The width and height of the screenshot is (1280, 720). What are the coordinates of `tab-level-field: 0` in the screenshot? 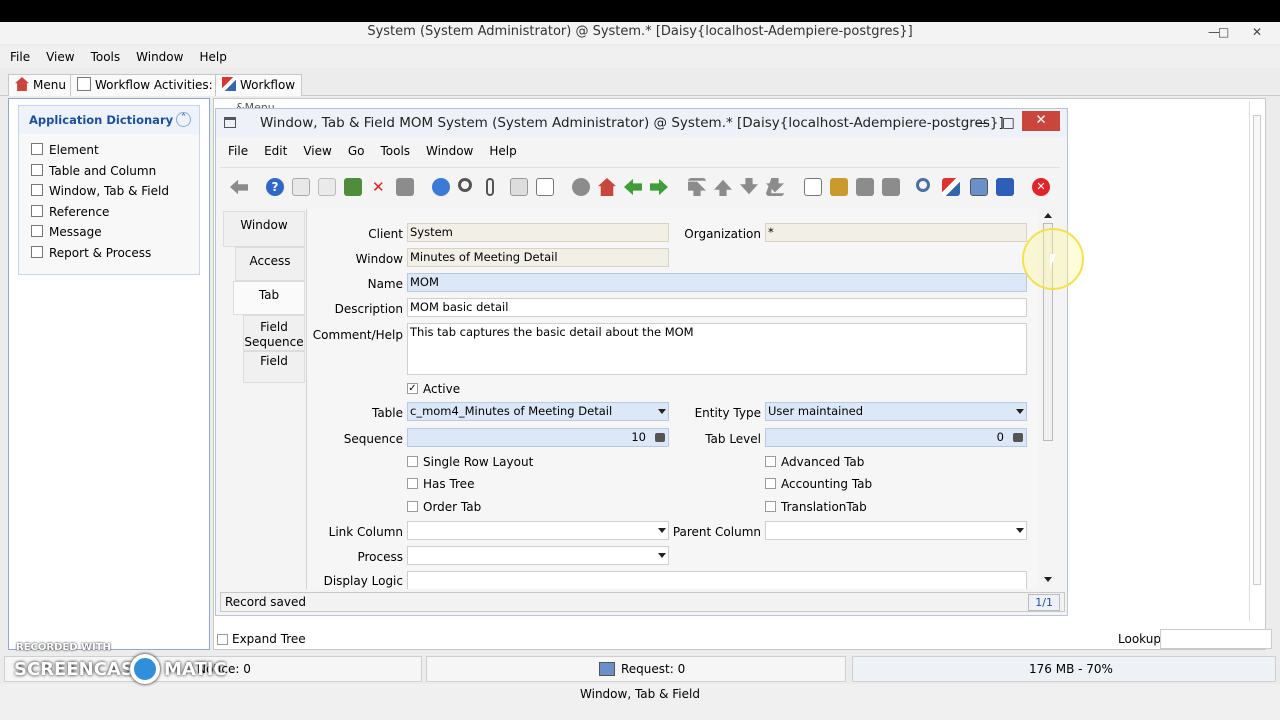 It's located at (896, 437).